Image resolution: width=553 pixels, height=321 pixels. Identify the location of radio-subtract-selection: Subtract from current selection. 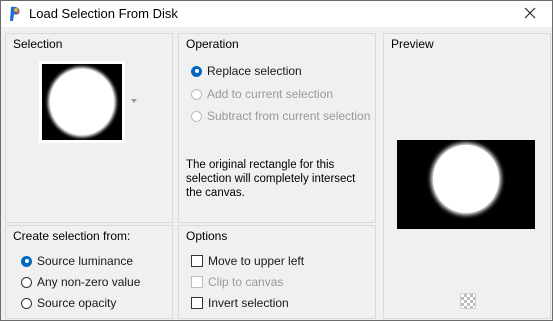
(280, 116).